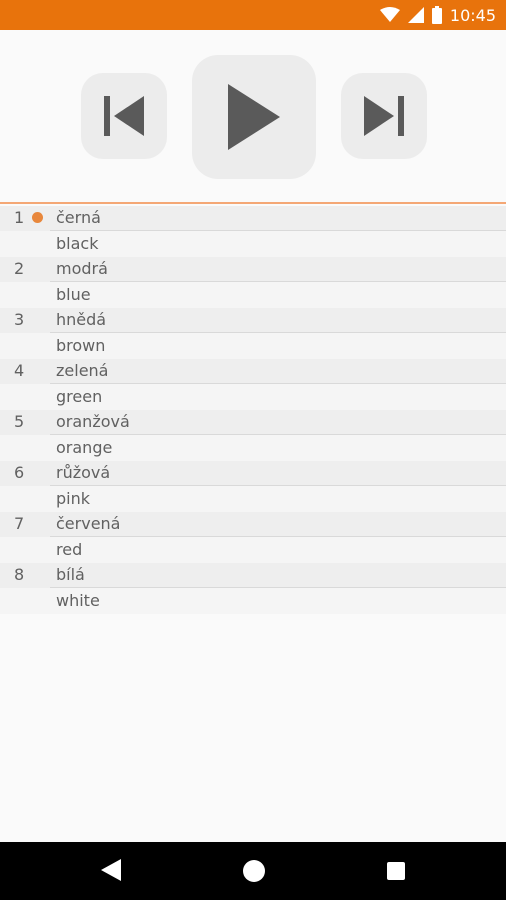 This screenshot has width=506, height=900. Describe the element at coordinates (81, 319) in the screenshot. I see `item-word: hnědá` at that location.